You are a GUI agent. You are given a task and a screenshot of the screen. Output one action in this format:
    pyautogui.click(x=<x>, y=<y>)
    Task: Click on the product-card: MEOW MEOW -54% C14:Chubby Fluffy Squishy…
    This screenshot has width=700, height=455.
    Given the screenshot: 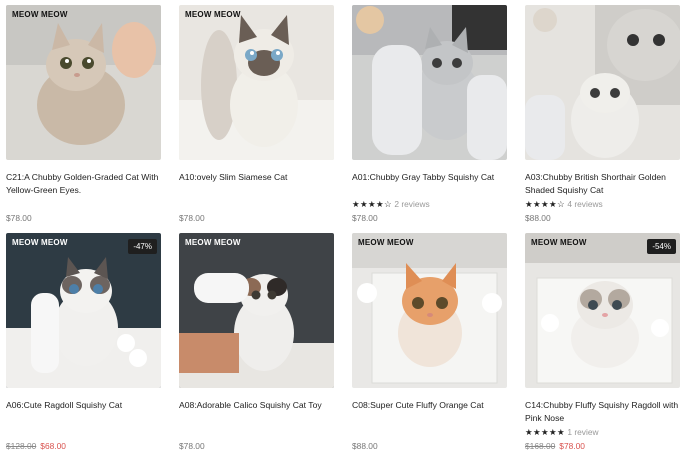 What is the action you would take?
    pyautogui.click(x=602, y=344)
    